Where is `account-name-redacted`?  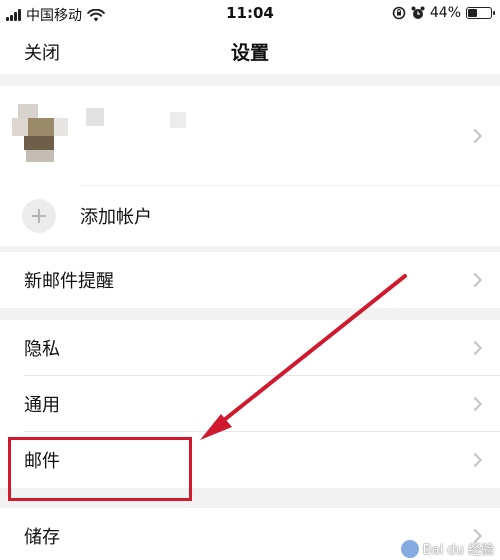
account-name-redacted is located at coordinates (95, 117).